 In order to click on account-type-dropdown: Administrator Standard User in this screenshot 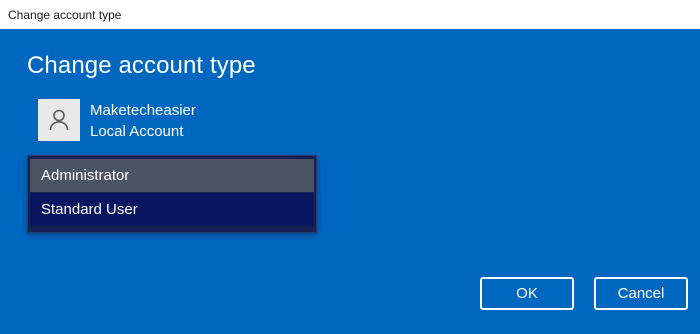, I will do `click(172, 194)`.